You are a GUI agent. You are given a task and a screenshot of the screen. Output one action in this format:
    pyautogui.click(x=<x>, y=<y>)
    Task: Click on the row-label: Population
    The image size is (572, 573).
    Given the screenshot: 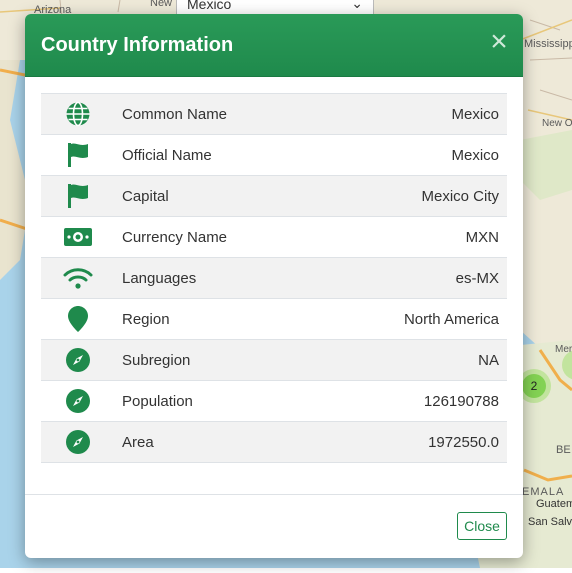 What is the action you would take?
    pyautogui.click(x=217, y=401)
    